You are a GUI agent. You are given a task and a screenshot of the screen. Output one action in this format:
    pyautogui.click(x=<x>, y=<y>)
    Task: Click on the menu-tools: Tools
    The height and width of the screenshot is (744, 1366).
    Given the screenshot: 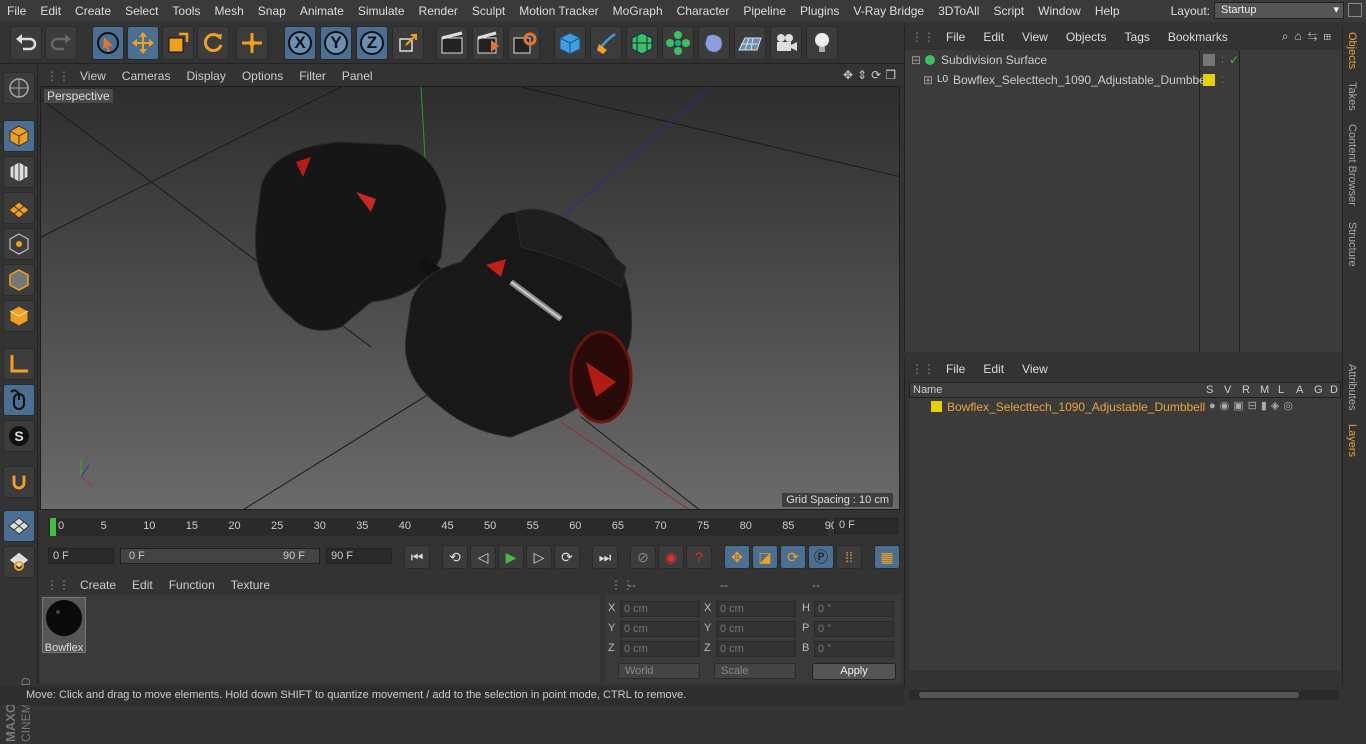 What is the action you would take?
    pyautogui.click(x=186, y=11)
    